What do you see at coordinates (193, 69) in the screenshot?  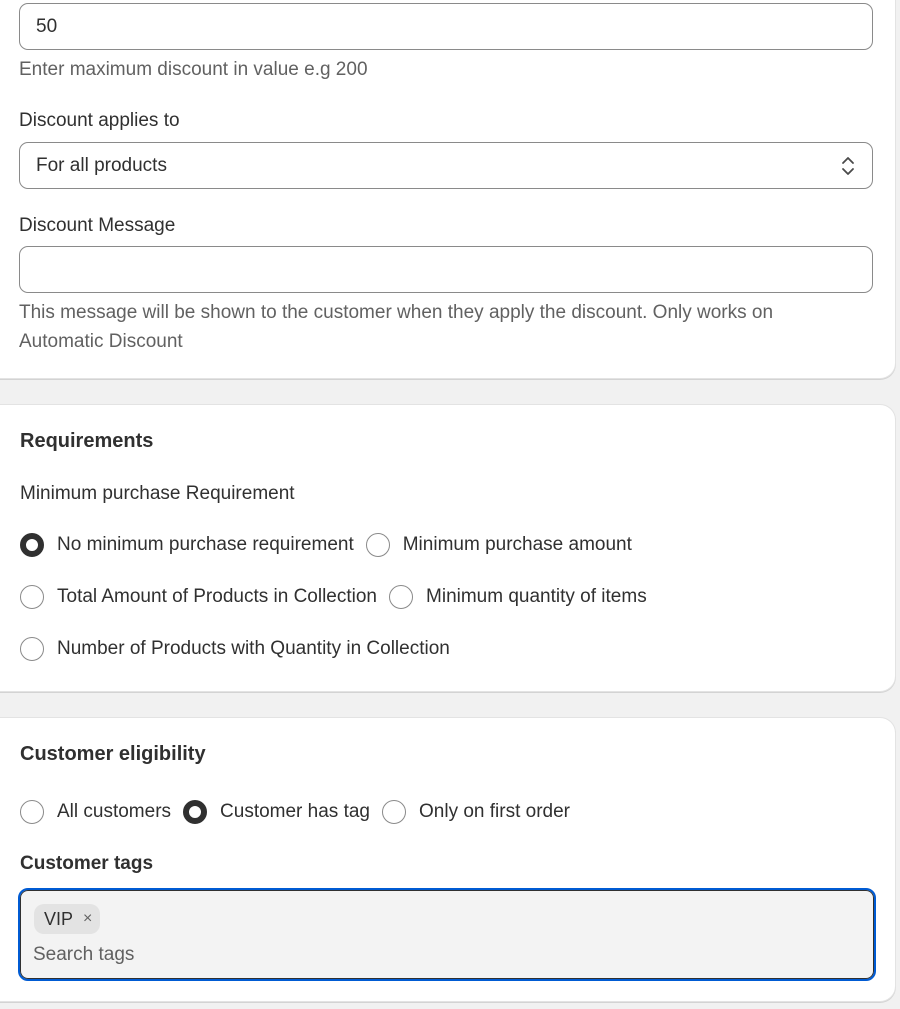 I see `maximum-discount-help: Enter maximum discount in value e.g 200` at bounding box center [193, 69].